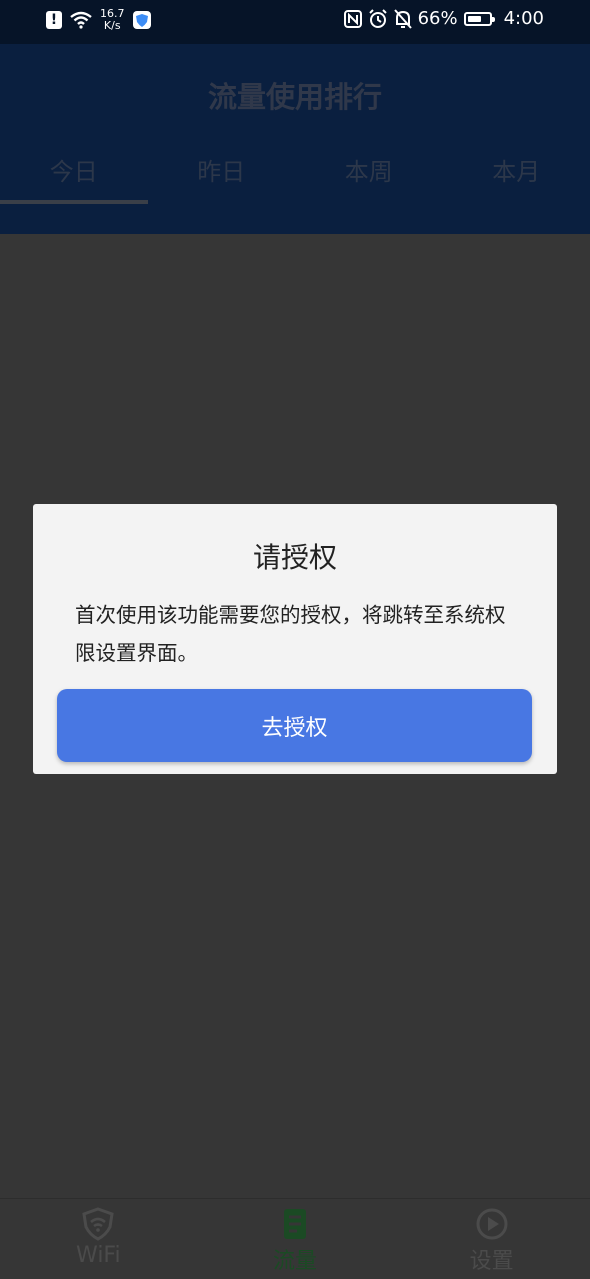 The width and height of the screenshot is (590, 1279). What do you see at coordinates (54, 20) in the screenshot?
I see `alert-icon: !` at bounding box center [54, 20].